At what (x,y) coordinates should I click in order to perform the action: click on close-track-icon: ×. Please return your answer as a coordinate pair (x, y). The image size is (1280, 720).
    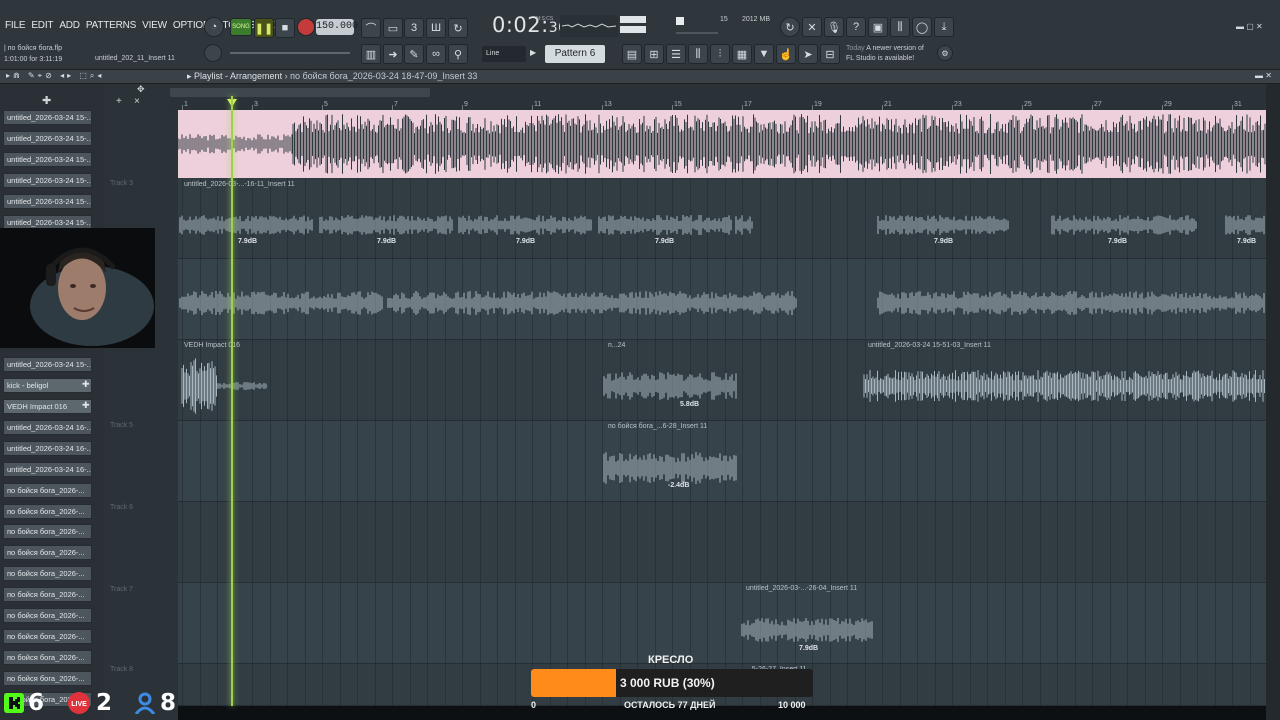
    Looking at the image, I should click on (137, 101).